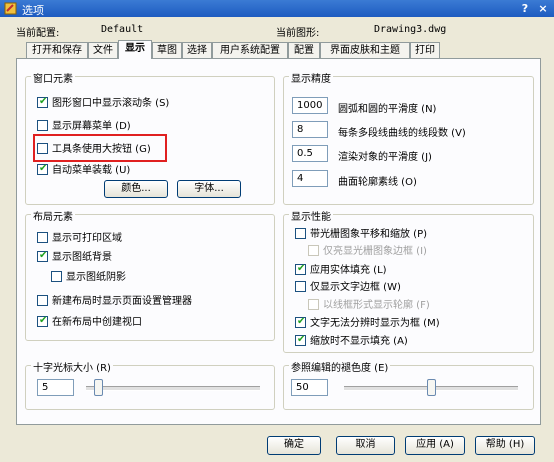 This screenshot has height=462, width=554. What do you see at coordinates (10, 8) in the screenshot?
I see `app-icon` at bounding box center [10, 8].